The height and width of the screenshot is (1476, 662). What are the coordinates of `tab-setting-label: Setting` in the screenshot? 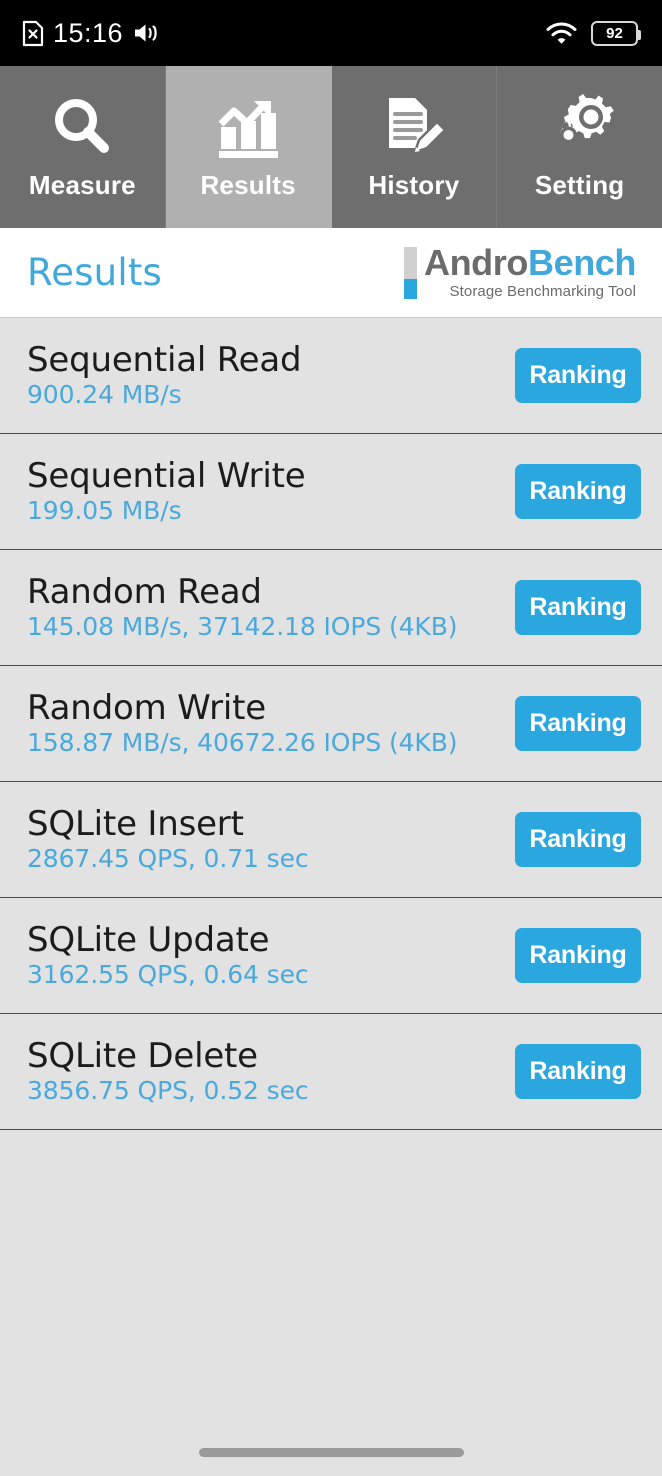 It's located at (579, 185).